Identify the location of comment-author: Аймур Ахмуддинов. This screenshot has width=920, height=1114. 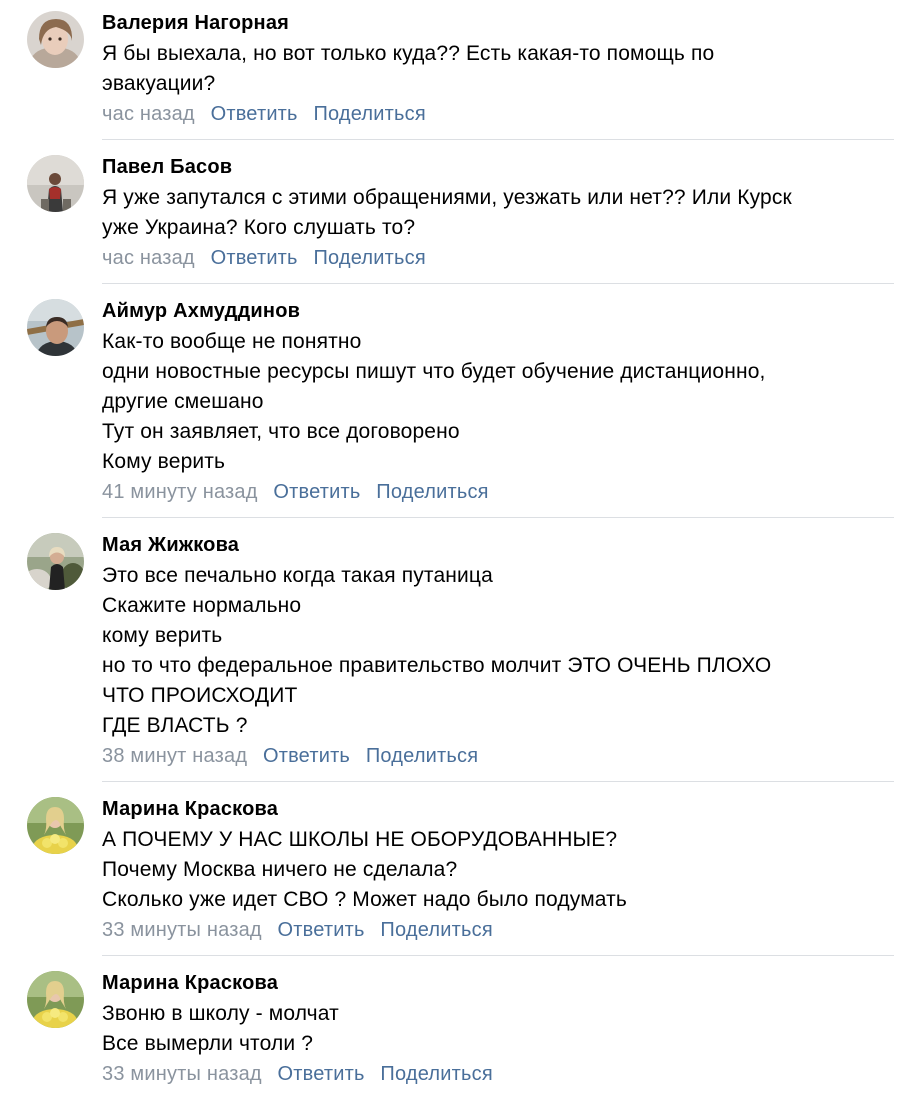
(498, 311).